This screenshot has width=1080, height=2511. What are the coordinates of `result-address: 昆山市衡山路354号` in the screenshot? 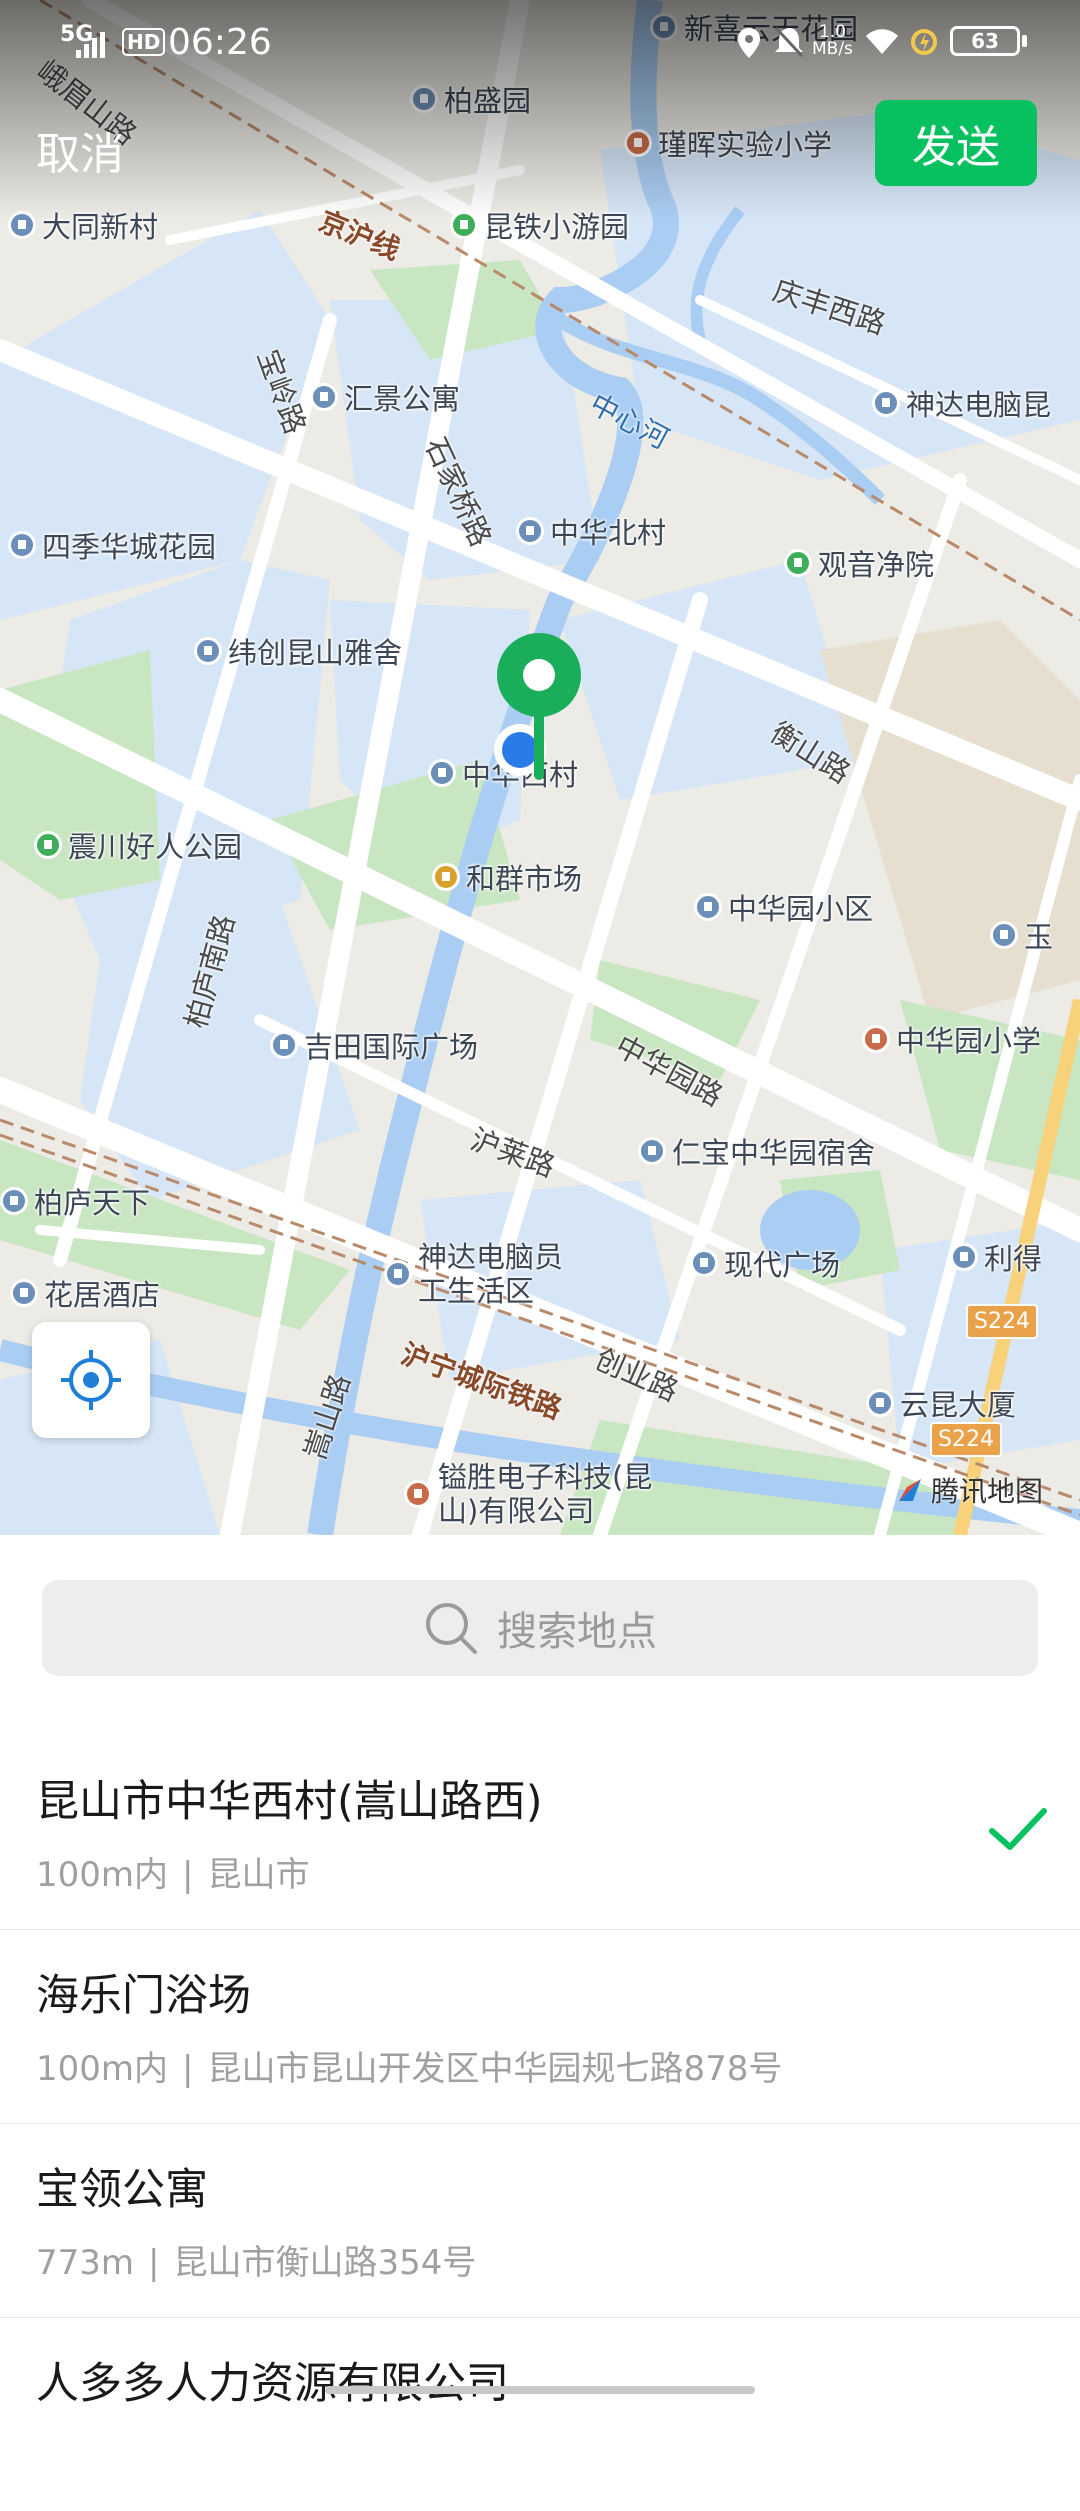 It's located at (325, 2263).